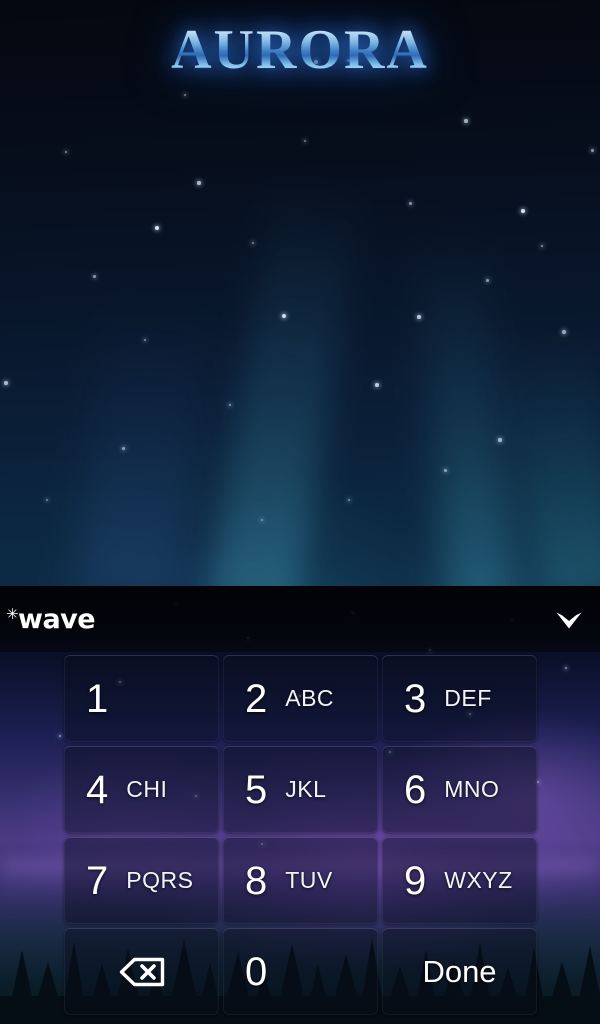  What do you see at coordinates (256, 698) in the screenshot?
I see `key-number: 2` at bounding box center [256, 698].